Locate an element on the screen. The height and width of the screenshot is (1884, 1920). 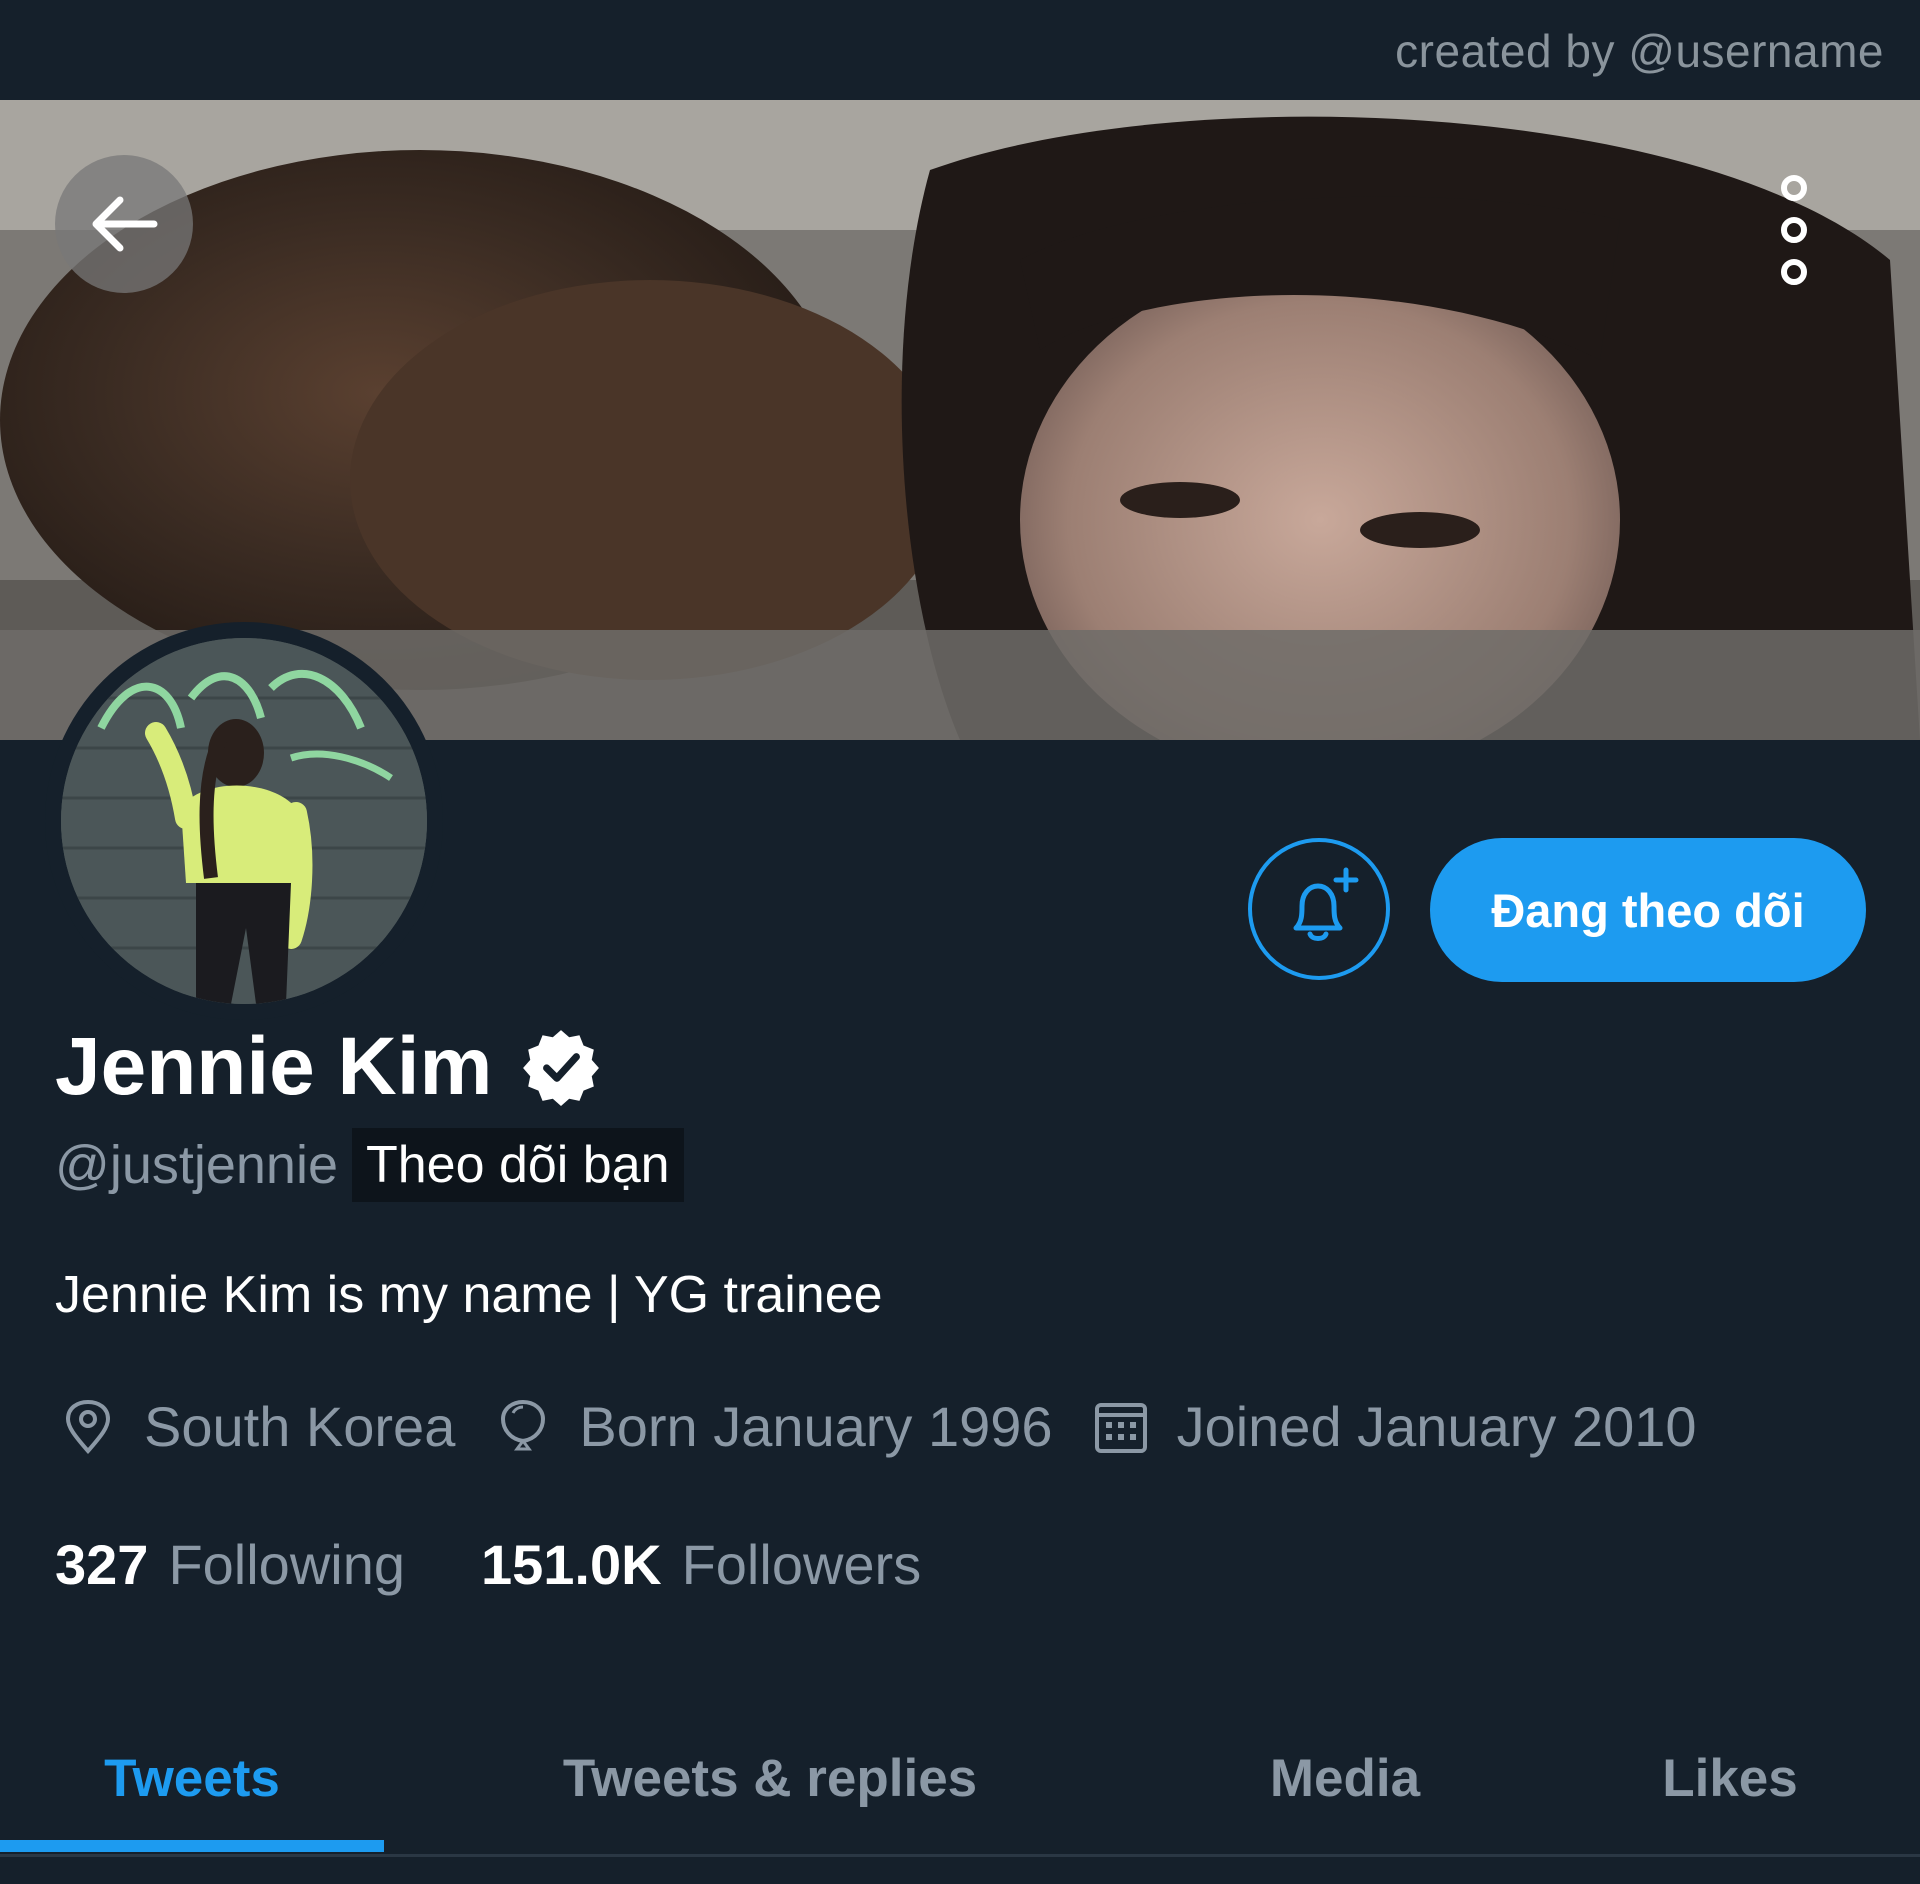
followers-label: Followers is located at coordinates (801, 1564).